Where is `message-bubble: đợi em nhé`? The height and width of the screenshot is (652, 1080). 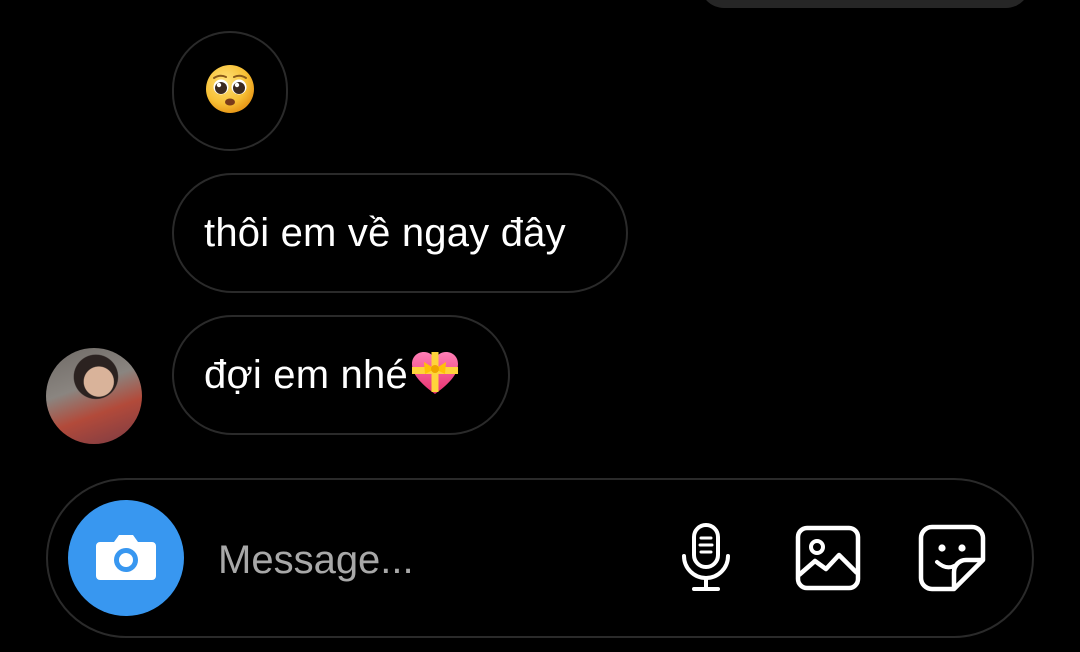
message-bubble: đợi em nhé is located at coordinates (341, 375).